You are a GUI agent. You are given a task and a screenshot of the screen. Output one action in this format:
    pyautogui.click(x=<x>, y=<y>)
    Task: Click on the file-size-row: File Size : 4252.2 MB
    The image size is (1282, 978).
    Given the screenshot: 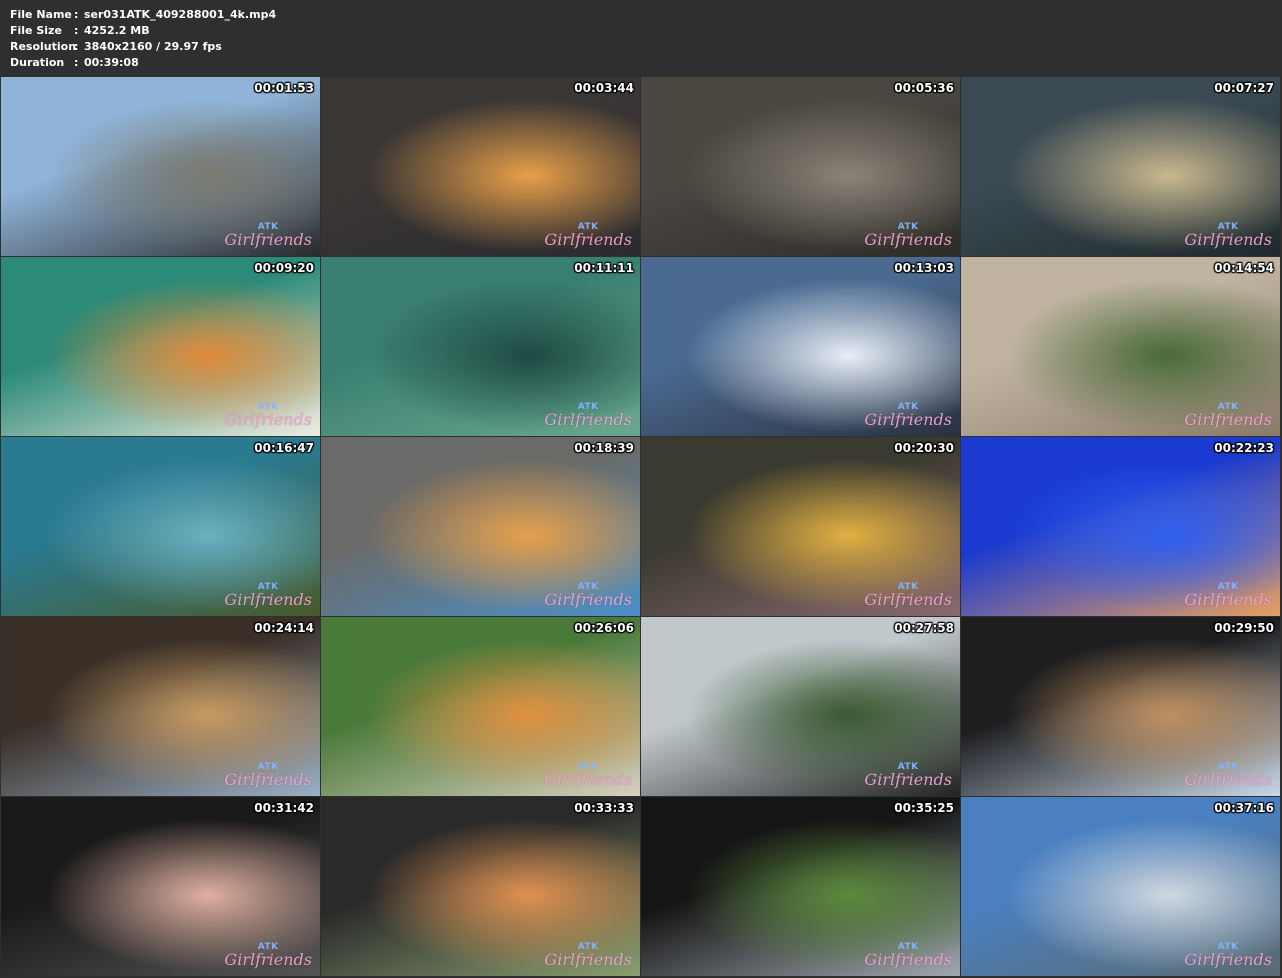 What is the action you would take?
    pyautogui.click(x=143, y=31)
    